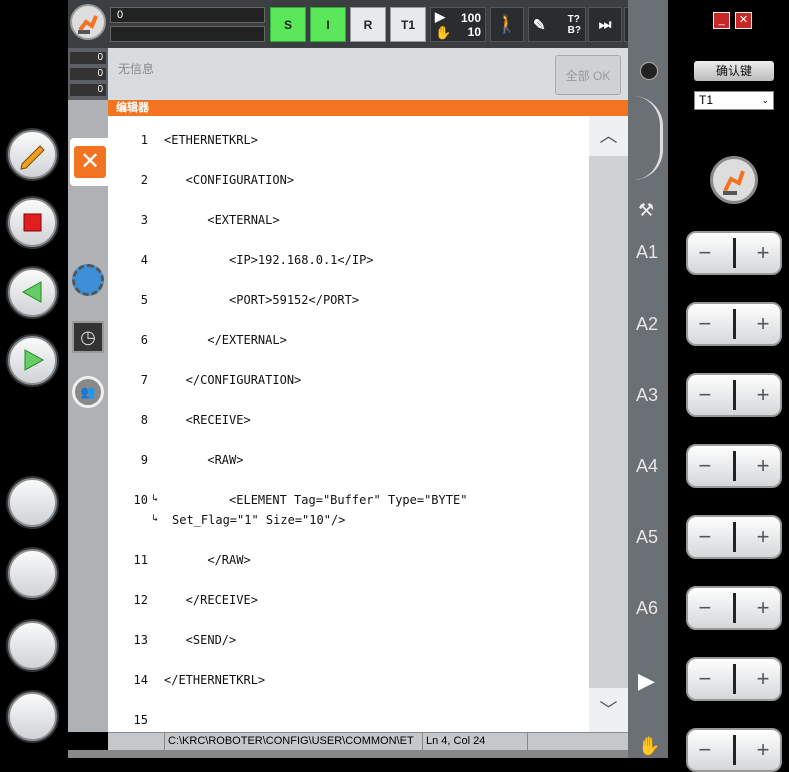 The image size is (789, 772). I want to click on code-text: <ETHERNETKRL>, so click(211, 140).